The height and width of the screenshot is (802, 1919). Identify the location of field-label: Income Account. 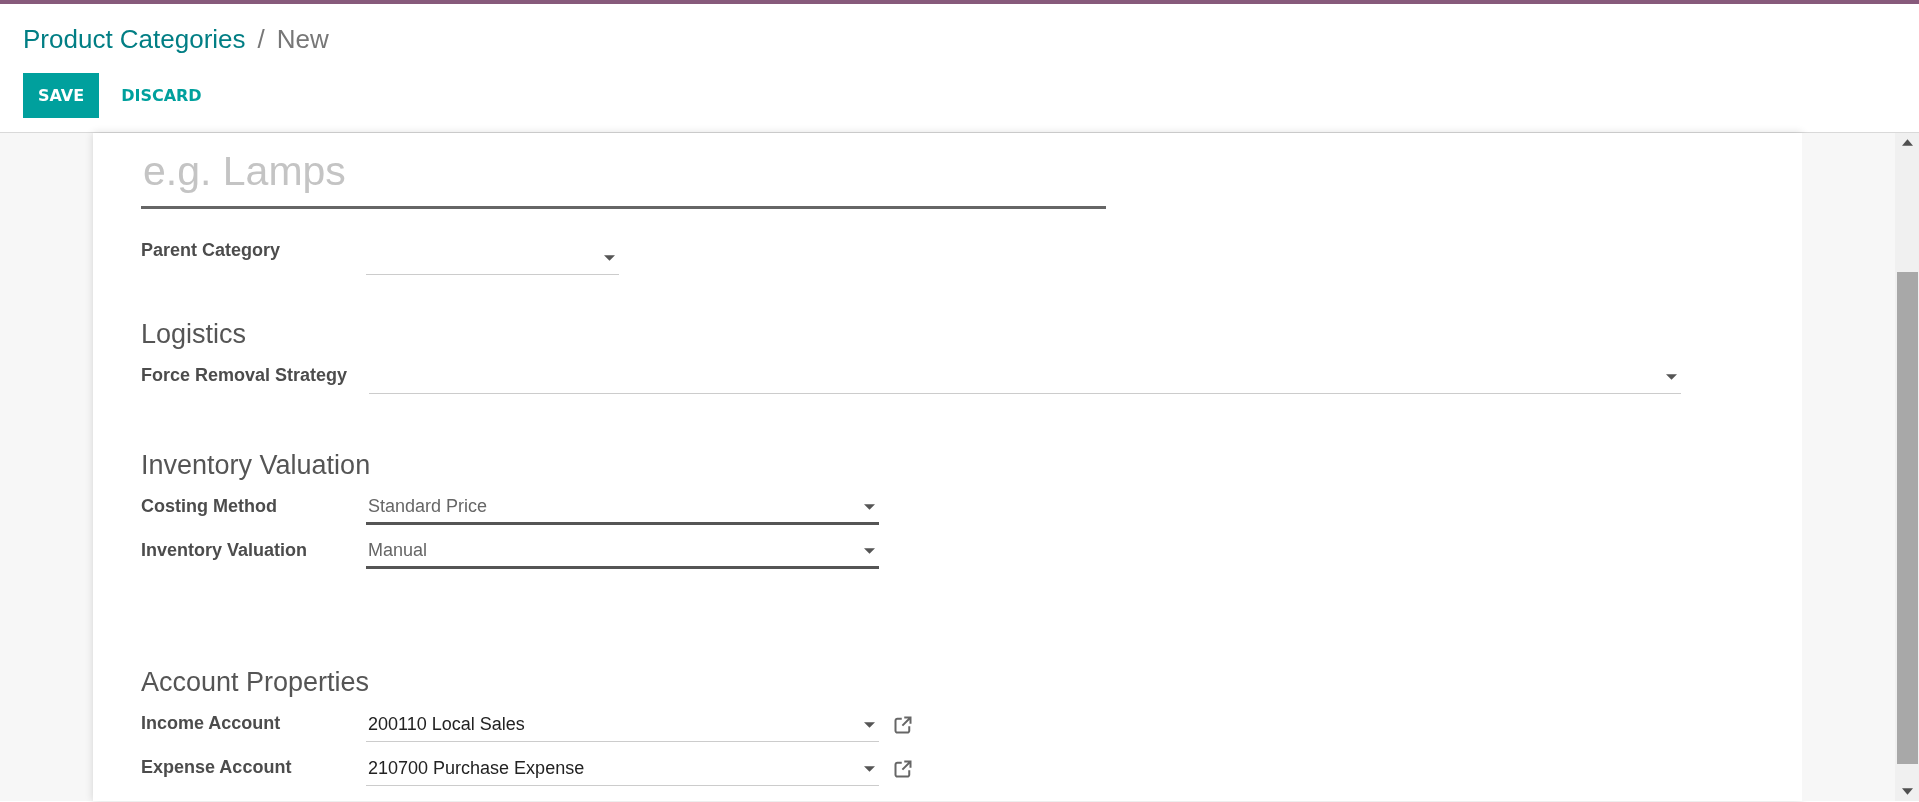
(211, 723).